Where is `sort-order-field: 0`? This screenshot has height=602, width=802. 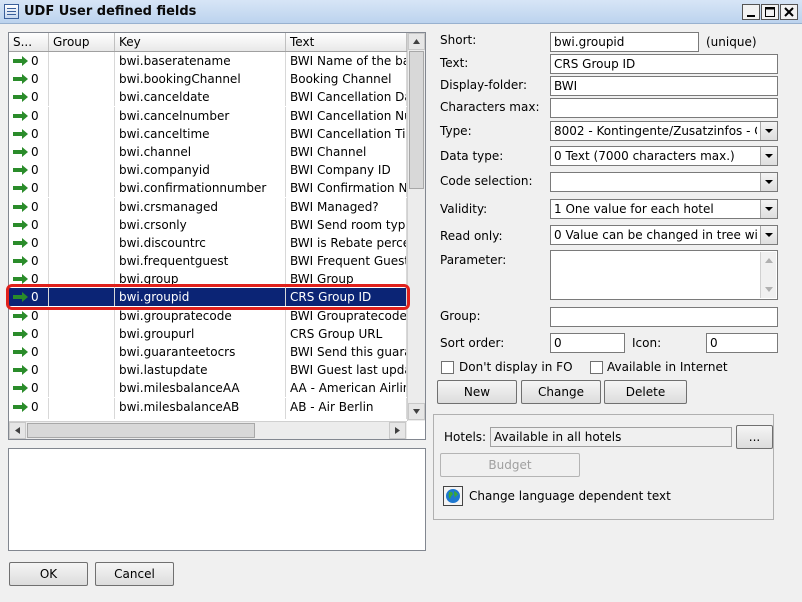
sort-order-field: 0 is located at coordinates (587, 343).